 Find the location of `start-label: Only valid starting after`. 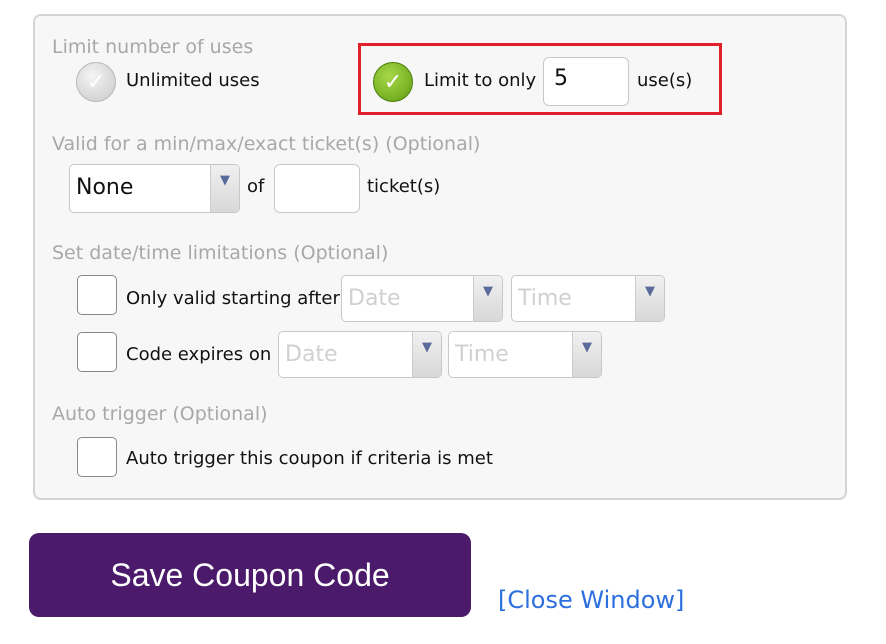

start-label: Only valid starting after is located at coordinates (233, 298).